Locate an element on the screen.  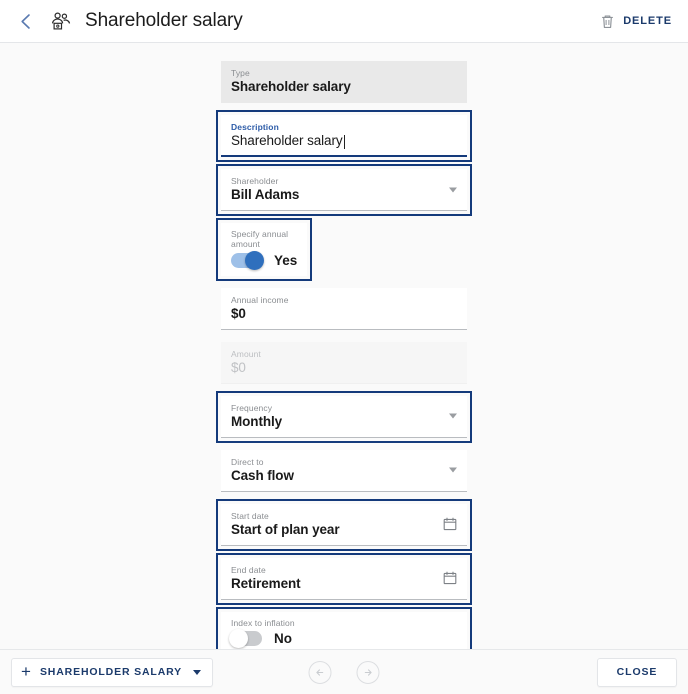
field-wrap-shareholder: Shareholder Bill Adams is located at coordinates (344, 190).